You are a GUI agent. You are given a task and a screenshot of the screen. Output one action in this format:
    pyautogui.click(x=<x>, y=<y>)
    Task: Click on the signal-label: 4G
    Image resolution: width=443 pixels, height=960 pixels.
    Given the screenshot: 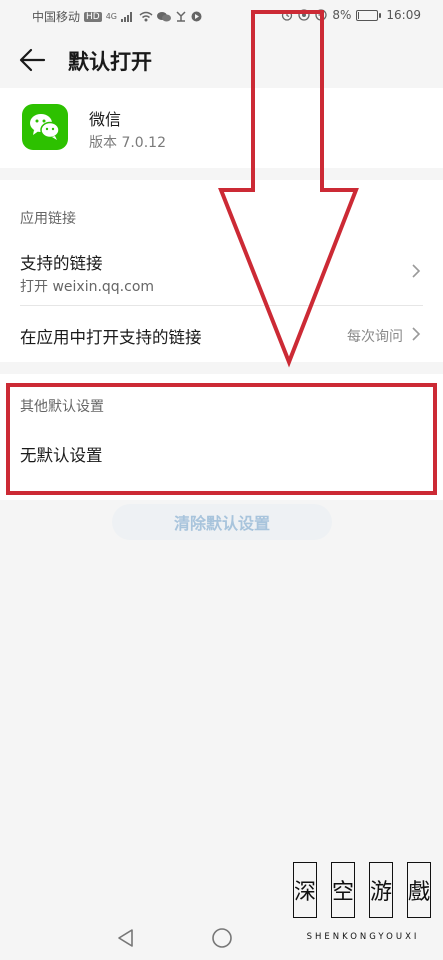 What is the action you would take?
    pyautogui.click(x=111, y=16)
    